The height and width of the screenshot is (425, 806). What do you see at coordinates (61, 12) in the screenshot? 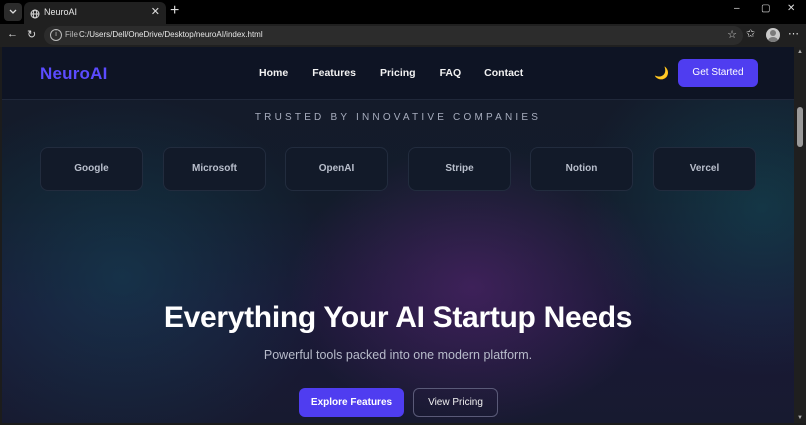
I see `tab-title: NeuroAI` at bounding box center [61, 12].